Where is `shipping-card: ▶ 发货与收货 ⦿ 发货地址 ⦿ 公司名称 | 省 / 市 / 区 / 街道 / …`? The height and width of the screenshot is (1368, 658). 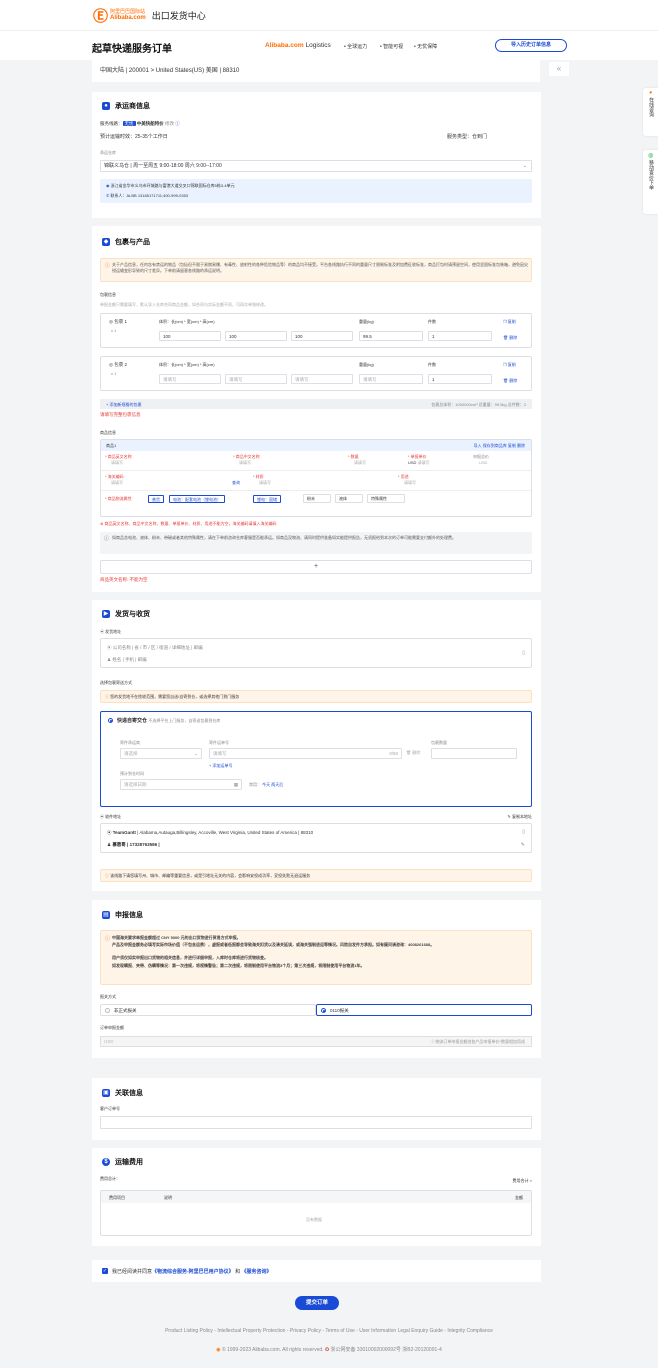
shipping-card: ▶ 发货与收货 ⦿ 发货地址 ⦿ 公司名称 | 省 / 市 / 区 / 街道 / … is located at coordinates (316, 745).